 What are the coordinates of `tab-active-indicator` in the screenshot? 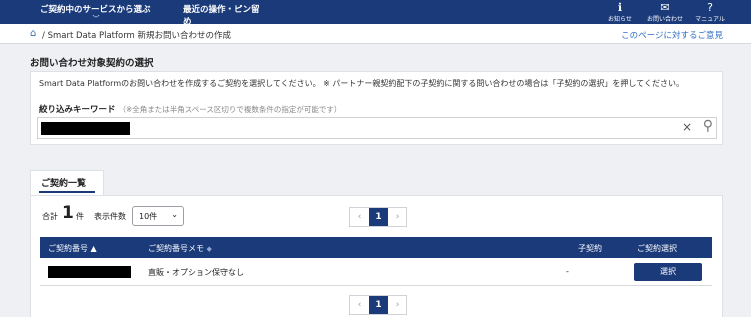 It's located at (67, 192).